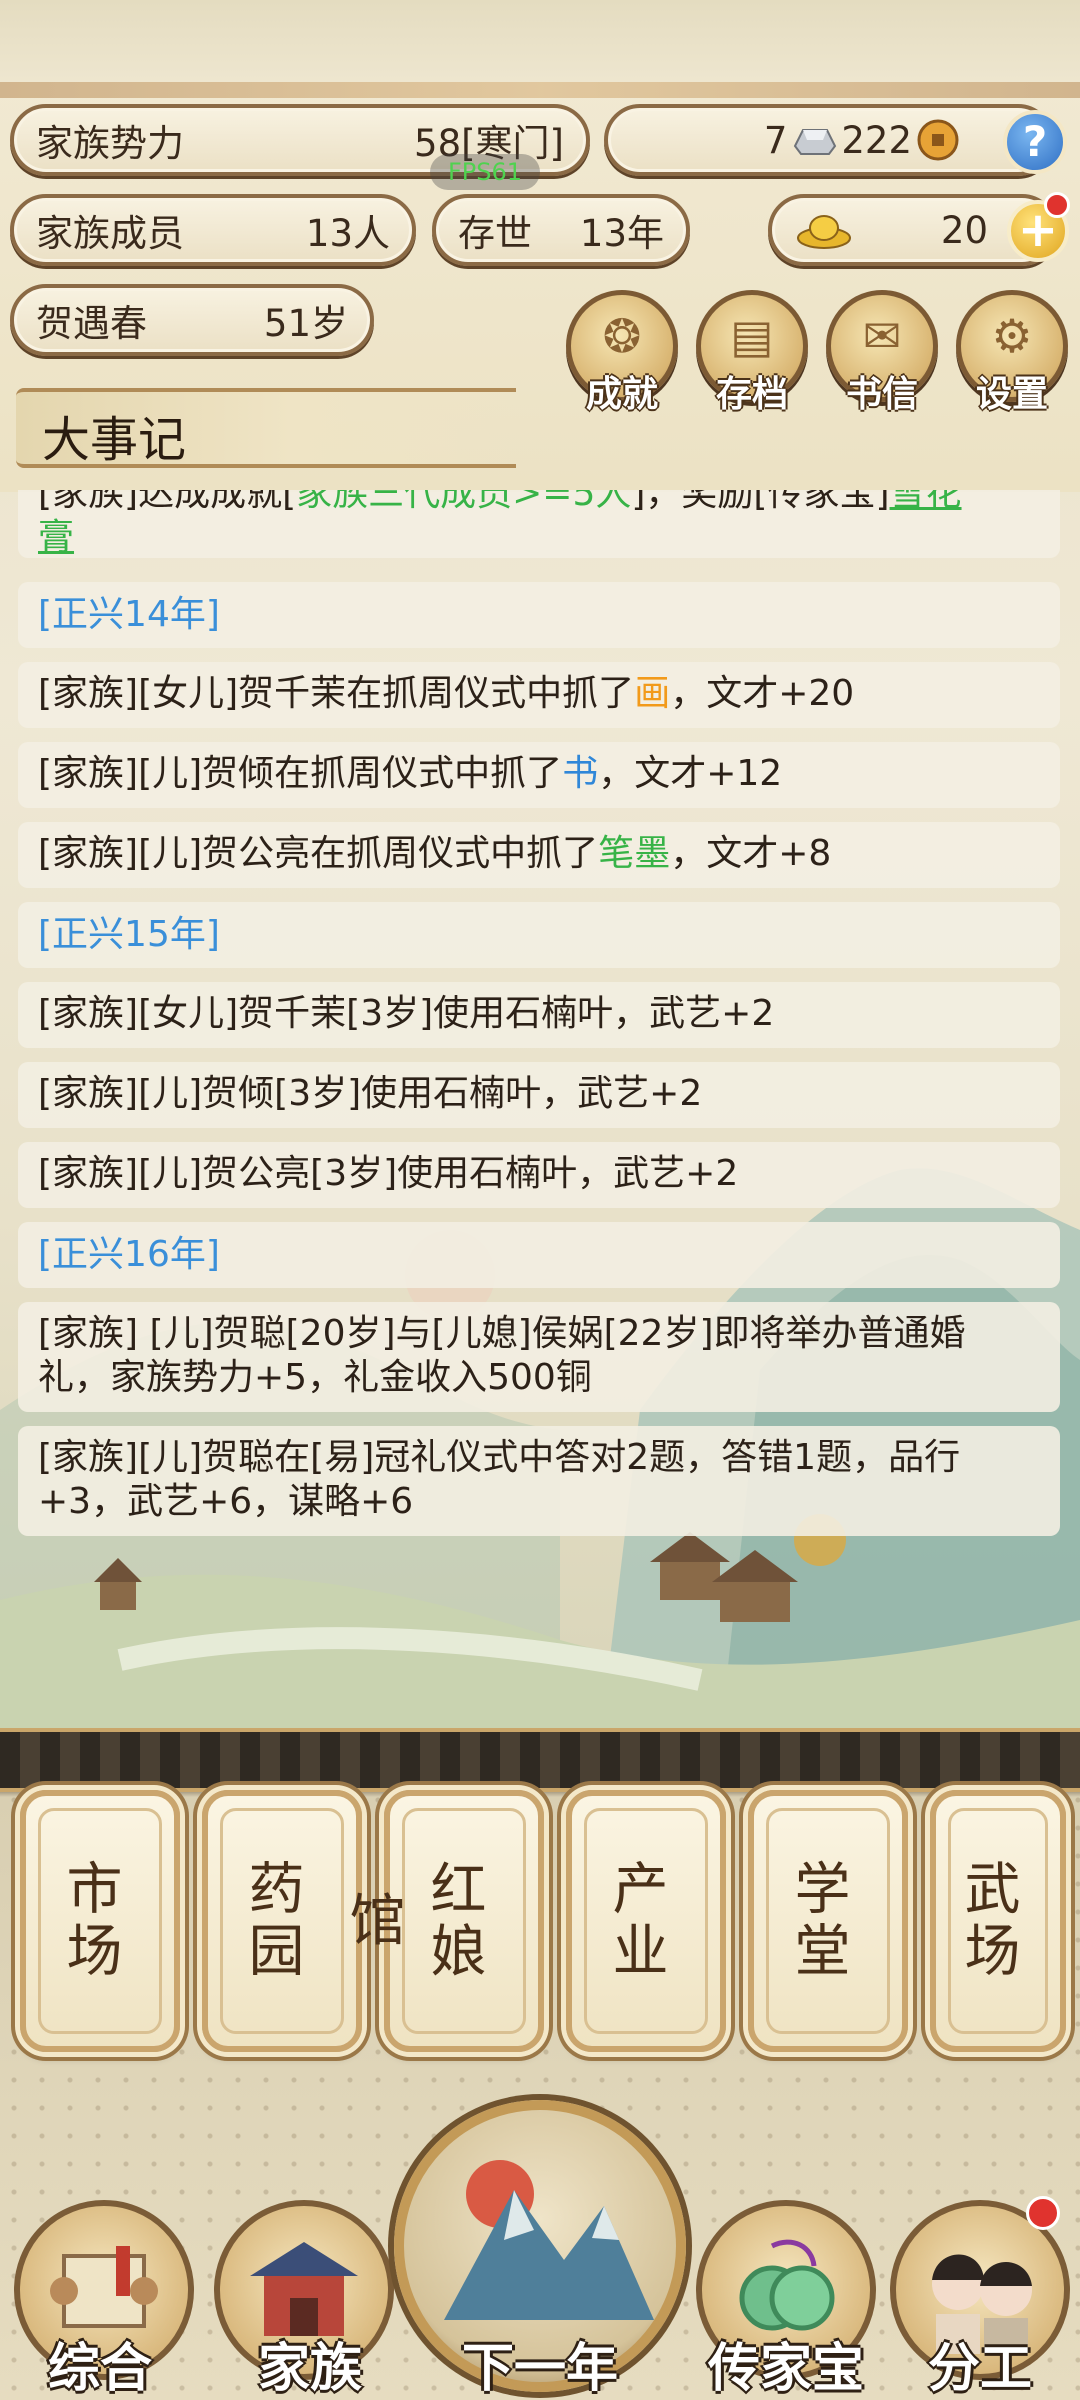 The height and width of the screenshot is (2400, 1080). I want to click on existence-label: 存世, so click(495, 233).